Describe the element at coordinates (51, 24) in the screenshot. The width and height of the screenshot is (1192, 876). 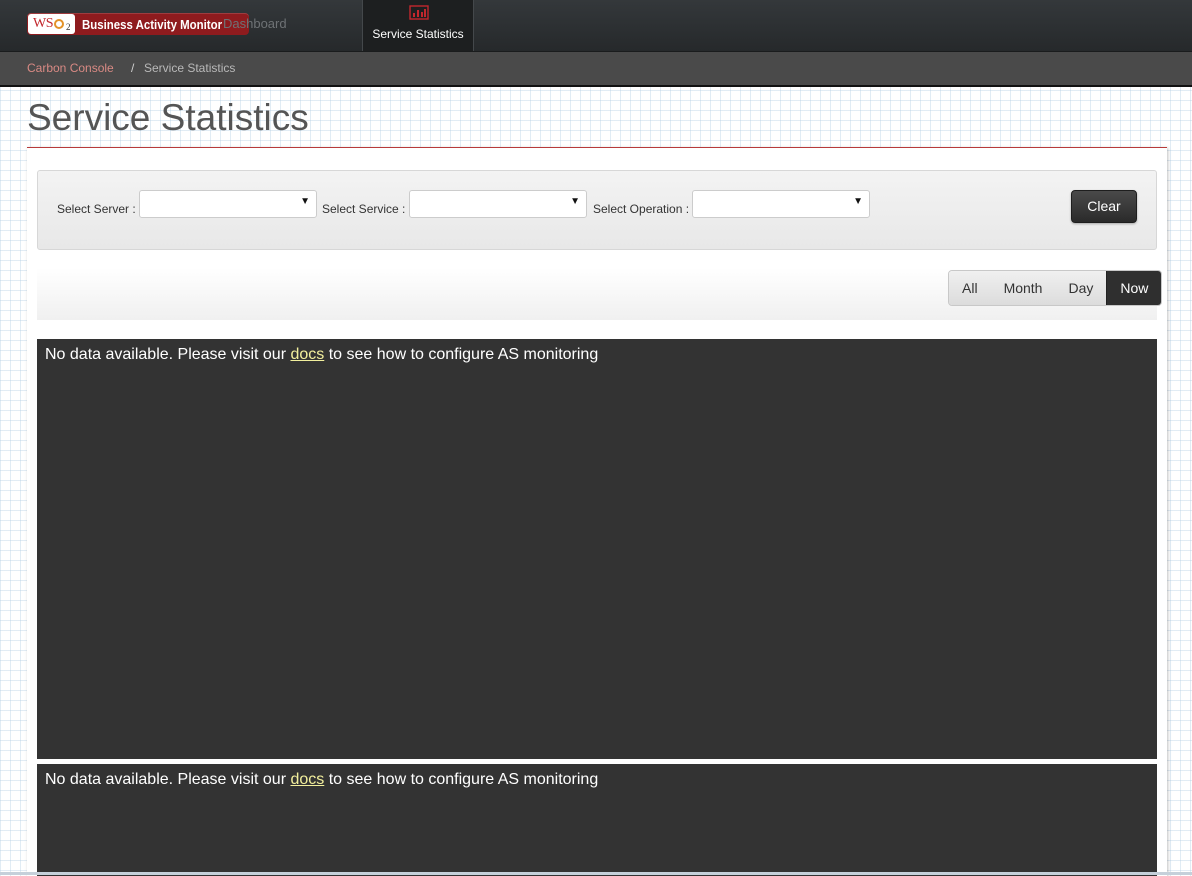
I see `wso2-logo: WS 2` at that location.